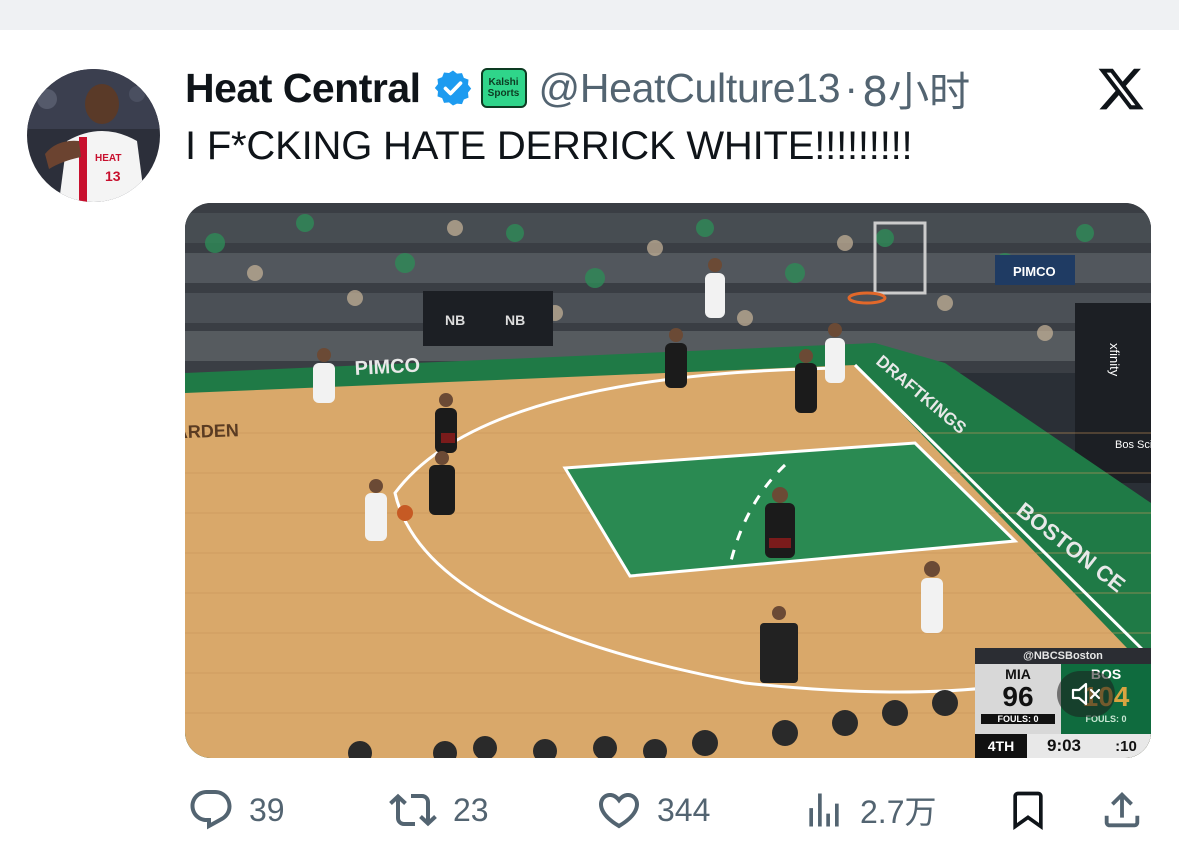 Image resolution: width=1179 pixels, height=866 pixels. I want to click on verified-badge-icon, so click(452, 88).